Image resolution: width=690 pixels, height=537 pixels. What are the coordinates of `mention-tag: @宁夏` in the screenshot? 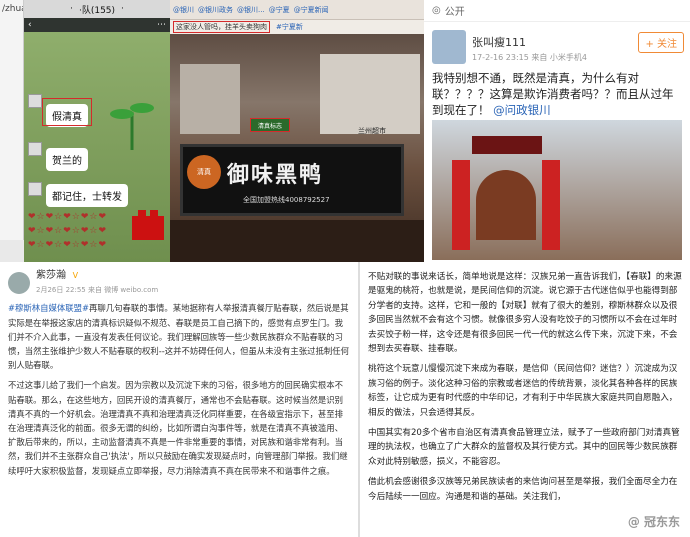 It's located at (279, 10).